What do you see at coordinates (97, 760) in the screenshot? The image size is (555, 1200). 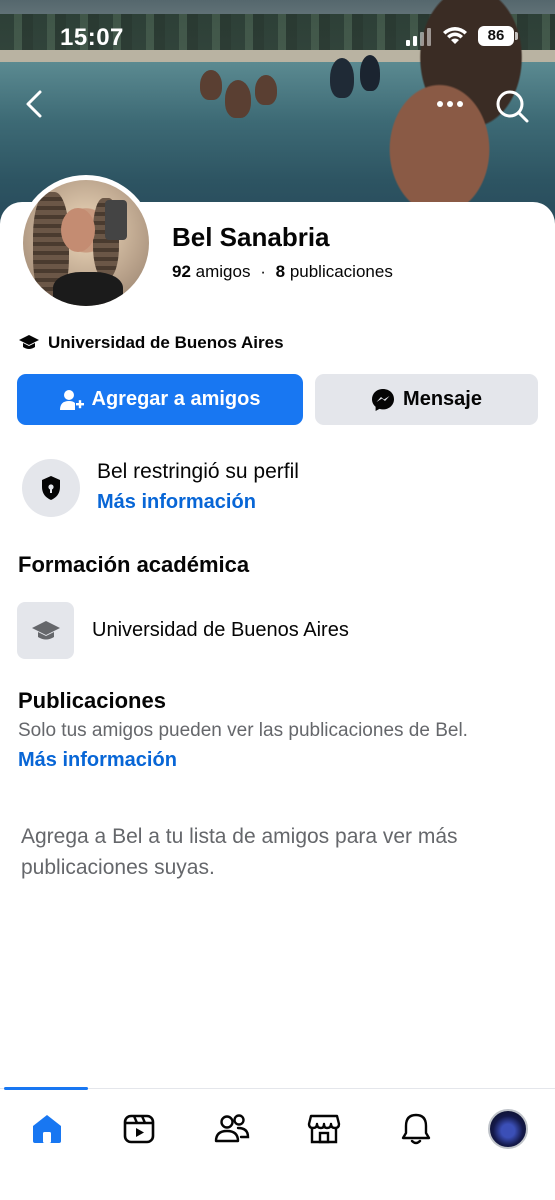 I see `posts-more-info-link: Más información` at bounding box center [97, 760].